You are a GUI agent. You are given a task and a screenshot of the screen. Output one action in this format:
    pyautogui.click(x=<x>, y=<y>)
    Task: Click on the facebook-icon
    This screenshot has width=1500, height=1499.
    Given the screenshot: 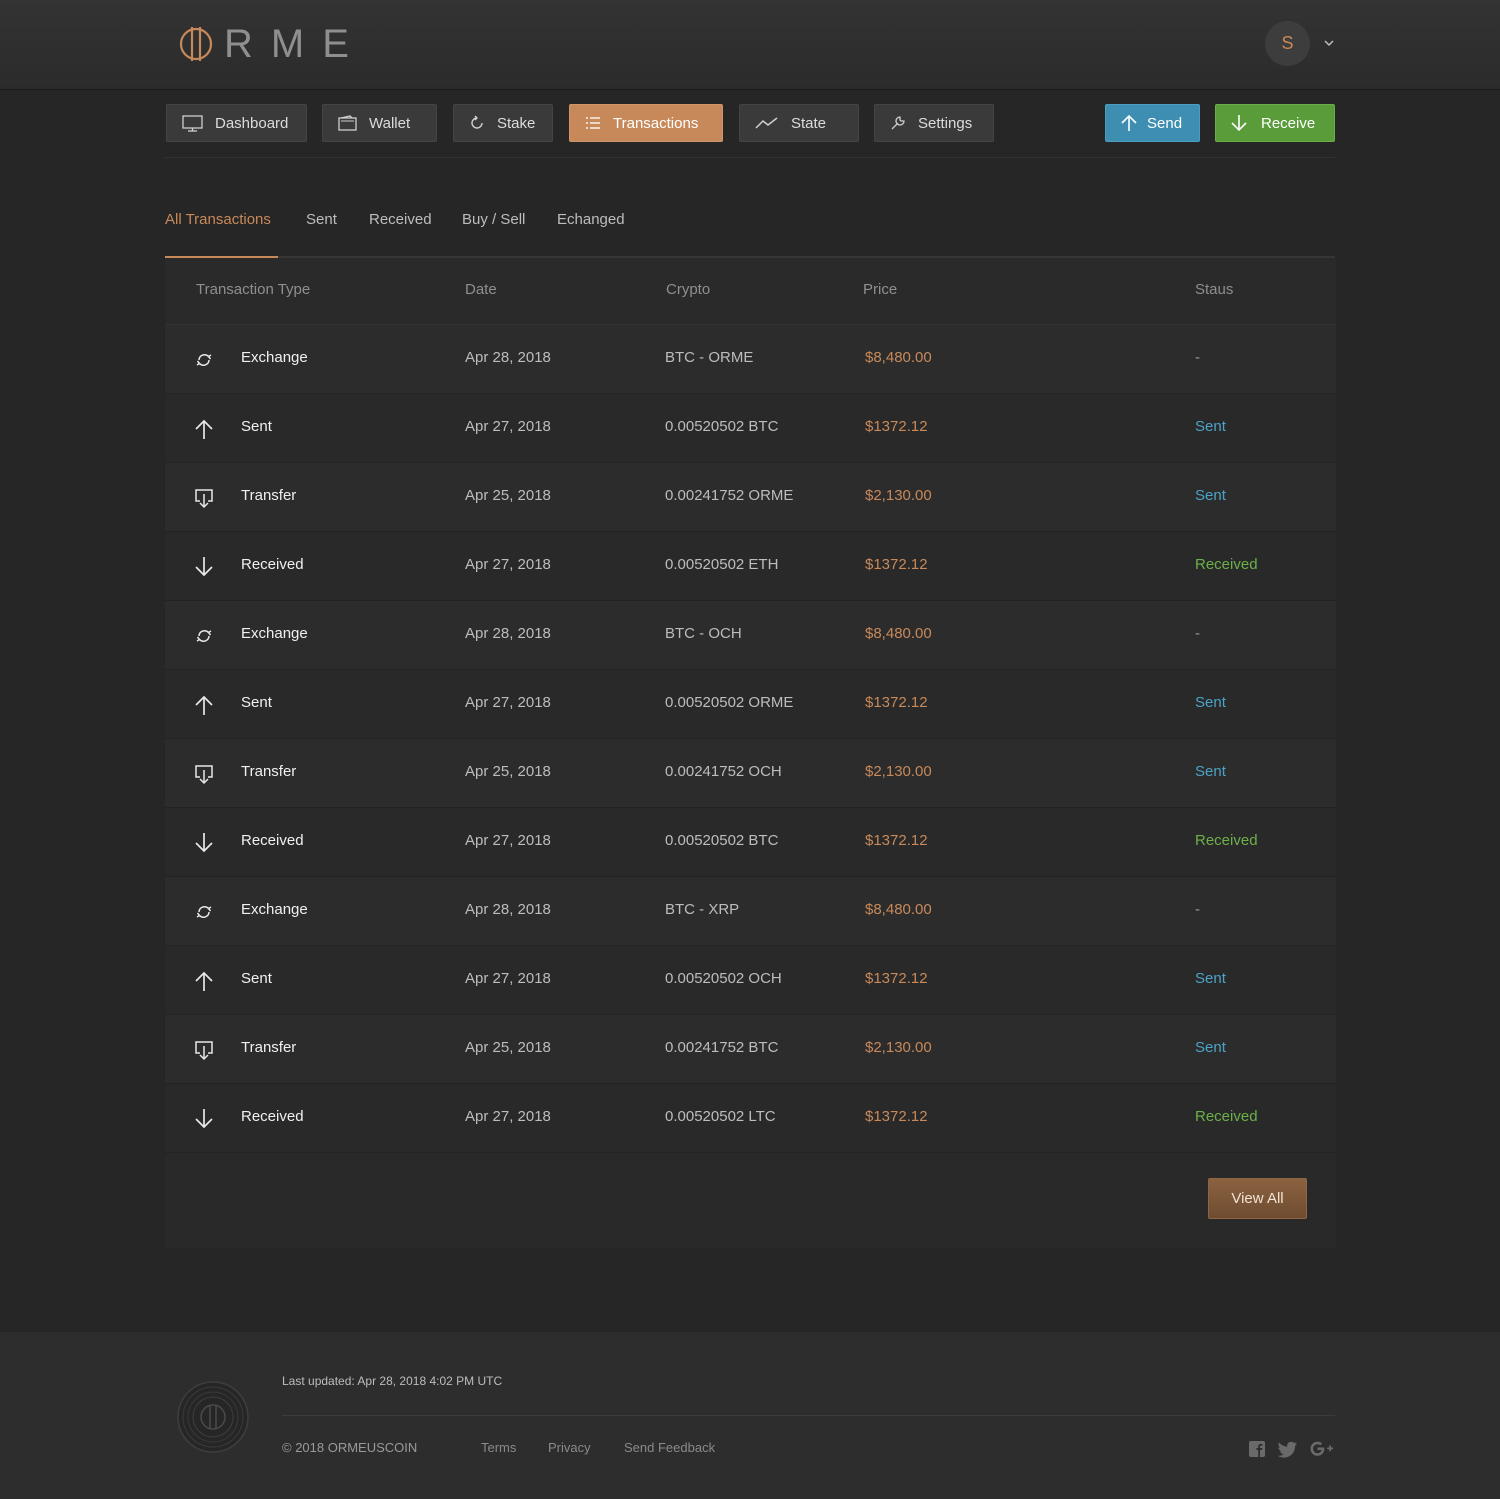 What is the action you would take?
    pyautogui.click(x=1257, y=1449)
    